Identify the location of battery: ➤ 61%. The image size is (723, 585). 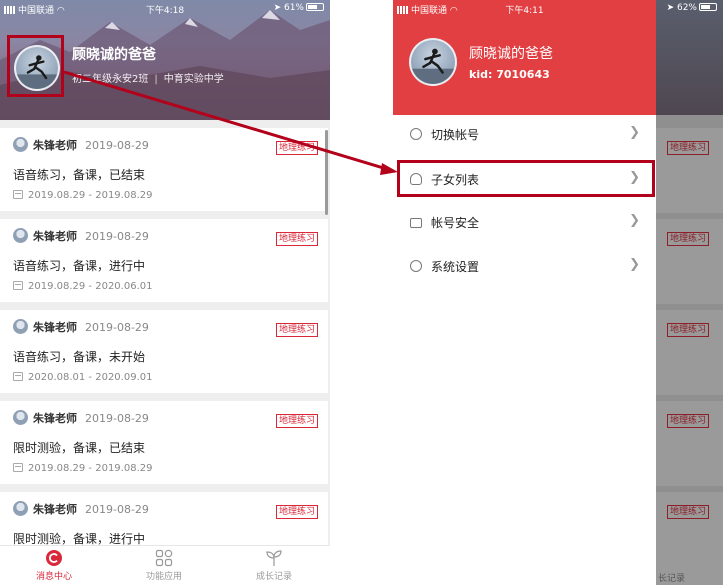
(299, 8).